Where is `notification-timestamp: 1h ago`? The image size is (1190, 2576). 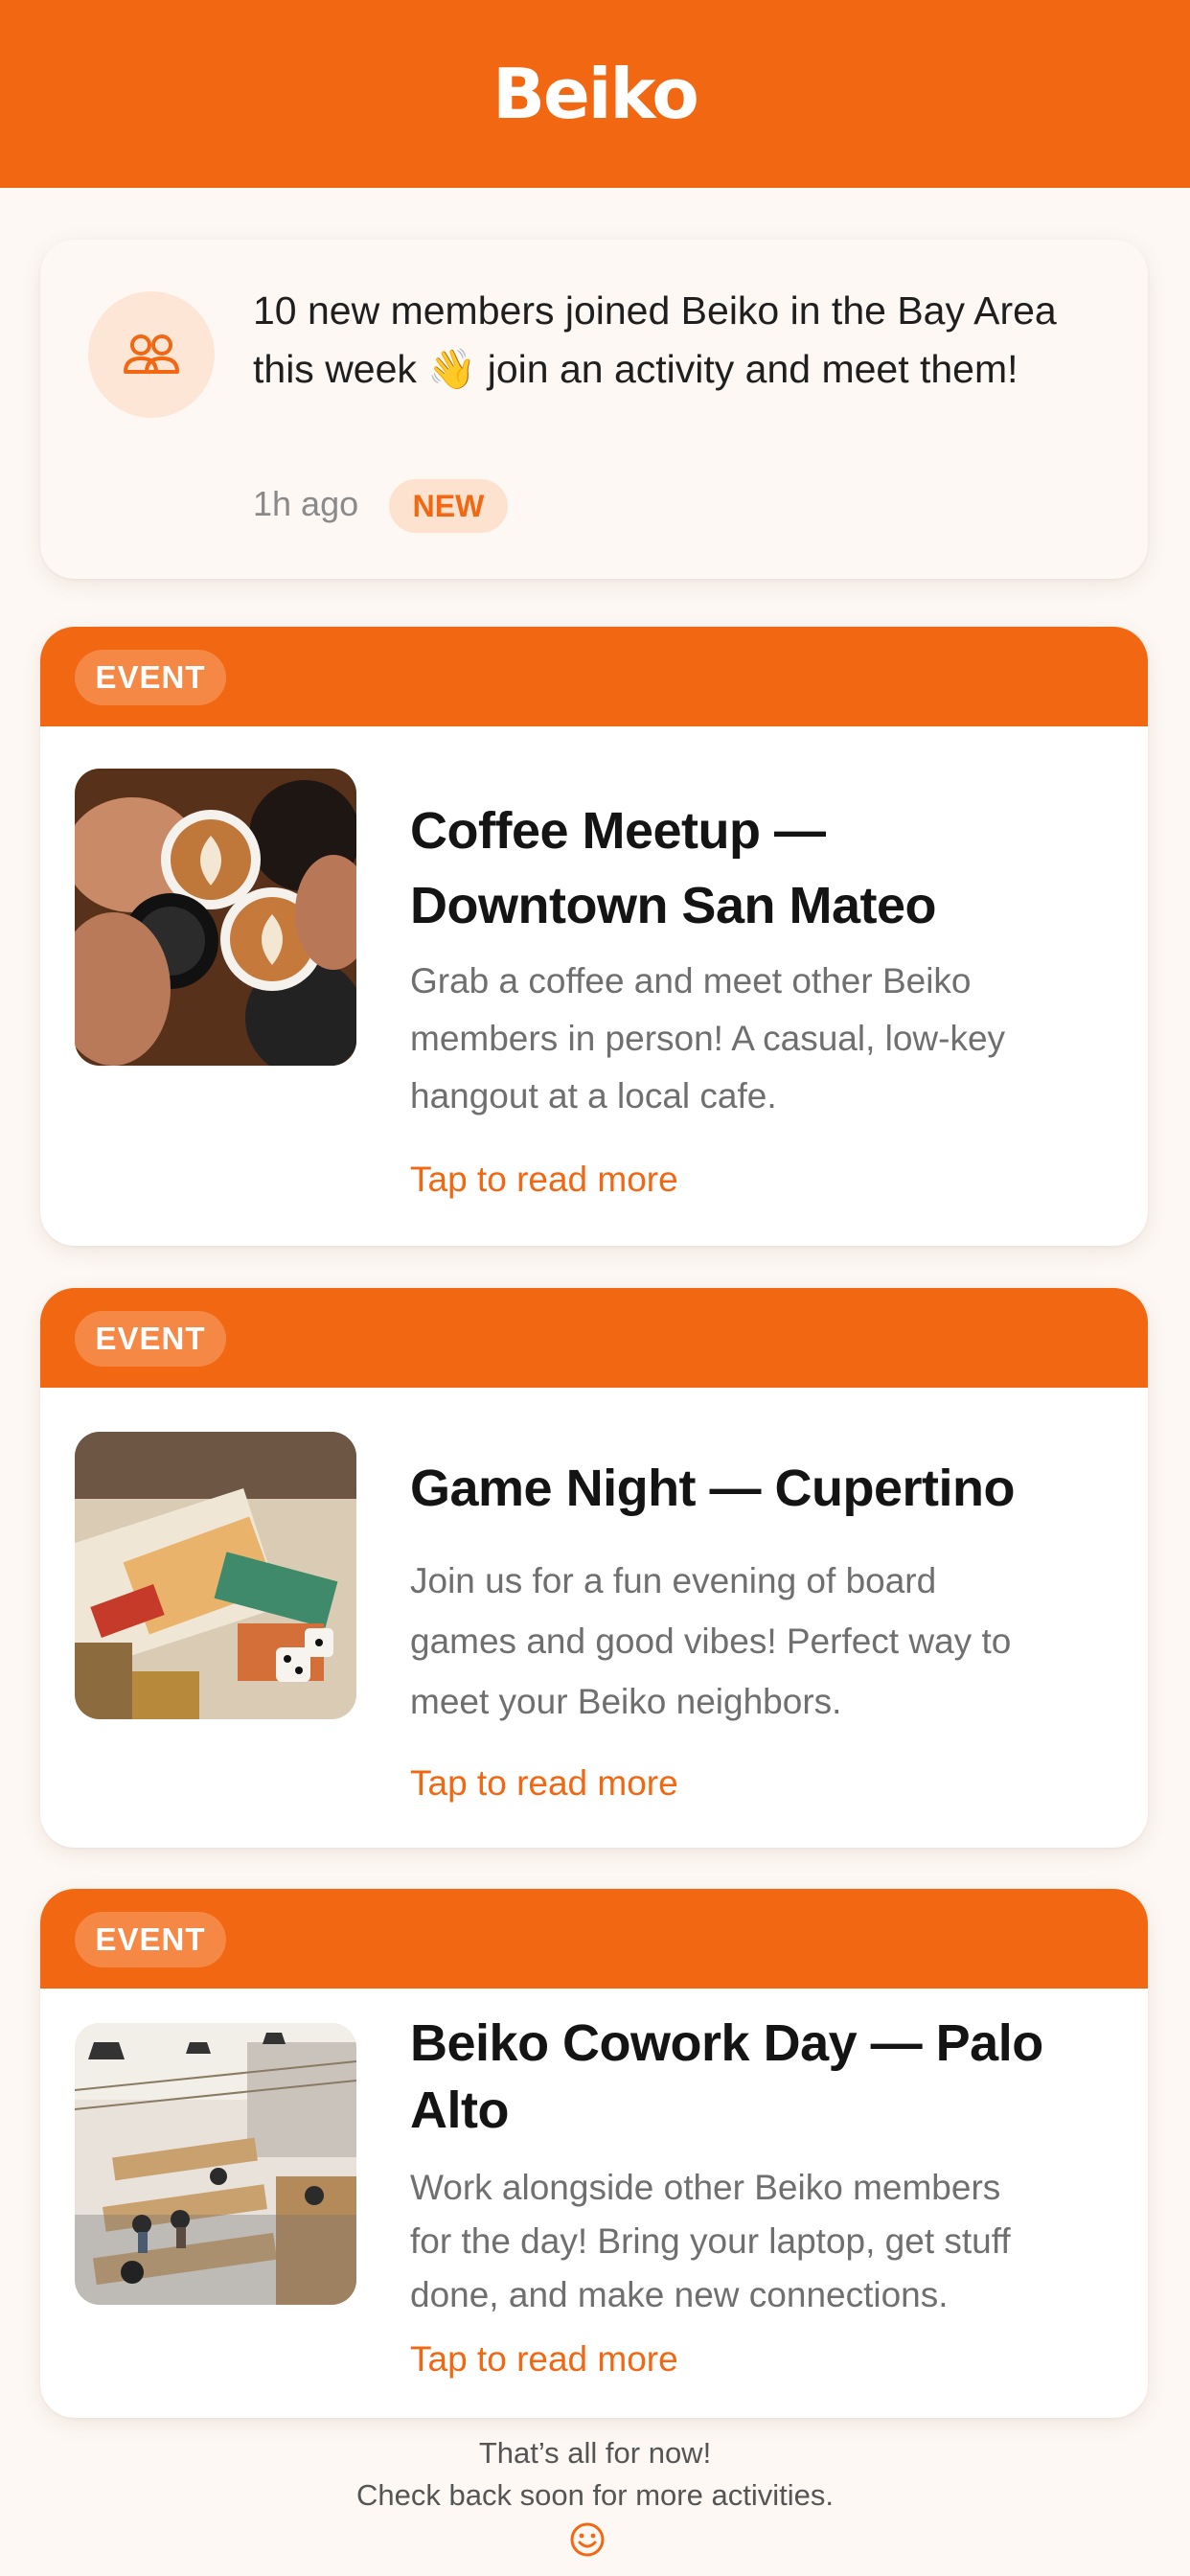 notification-timestamp: 1h ago is located at coordinates (306, 504).